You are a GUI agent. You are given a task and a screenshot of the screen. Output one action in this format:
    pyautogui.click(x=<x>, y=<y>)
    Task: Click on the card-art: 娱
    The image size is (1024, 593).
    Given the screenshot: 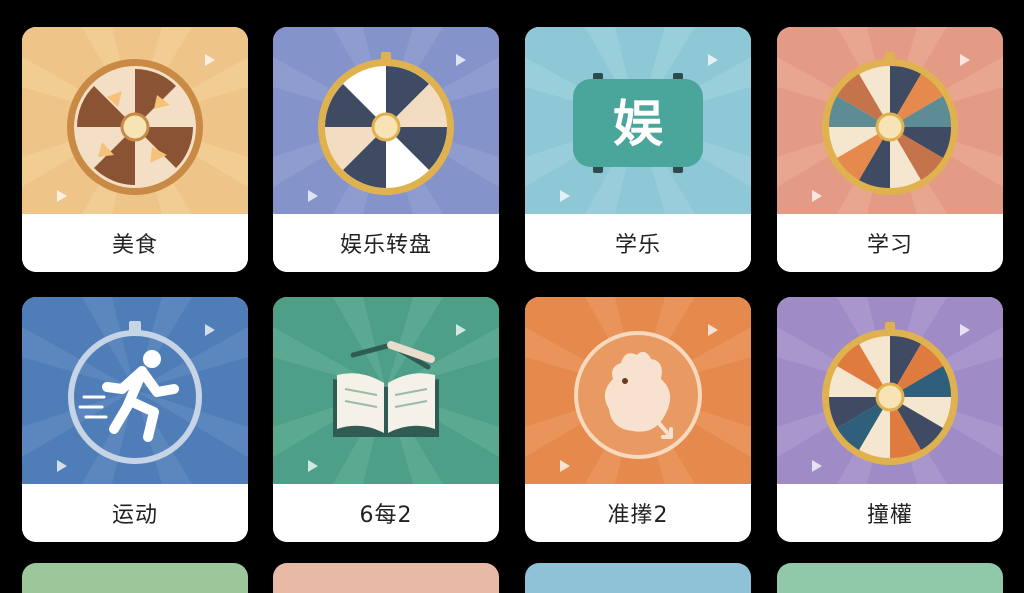 What is the action you would take?
    pyautogui.click(x=638, y=120)
    